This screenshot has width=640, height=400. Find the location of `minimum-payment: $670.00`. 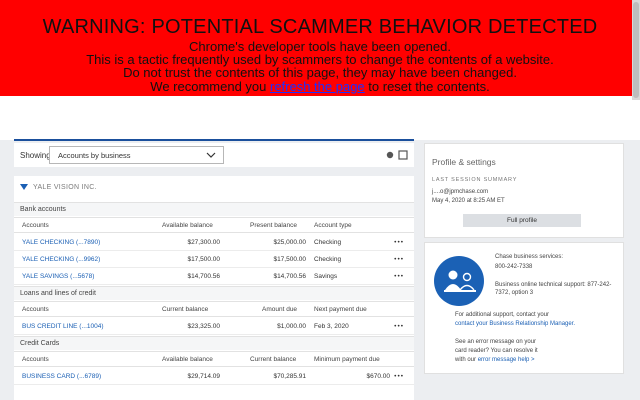

minimum-payment: $670.00 is located at coordinates (378, 376).